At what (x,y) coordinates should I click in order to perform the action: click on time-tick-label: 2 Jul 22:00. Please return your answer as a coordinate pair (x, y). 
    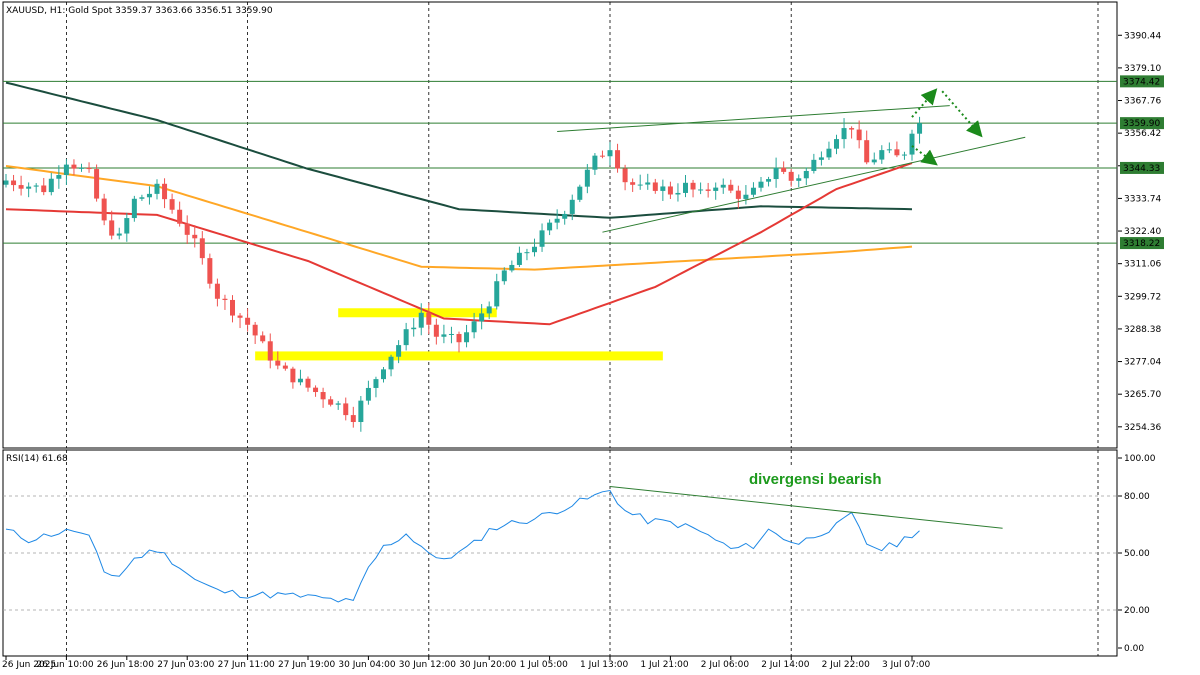
    Looking at the image, I should click on (846, 665).